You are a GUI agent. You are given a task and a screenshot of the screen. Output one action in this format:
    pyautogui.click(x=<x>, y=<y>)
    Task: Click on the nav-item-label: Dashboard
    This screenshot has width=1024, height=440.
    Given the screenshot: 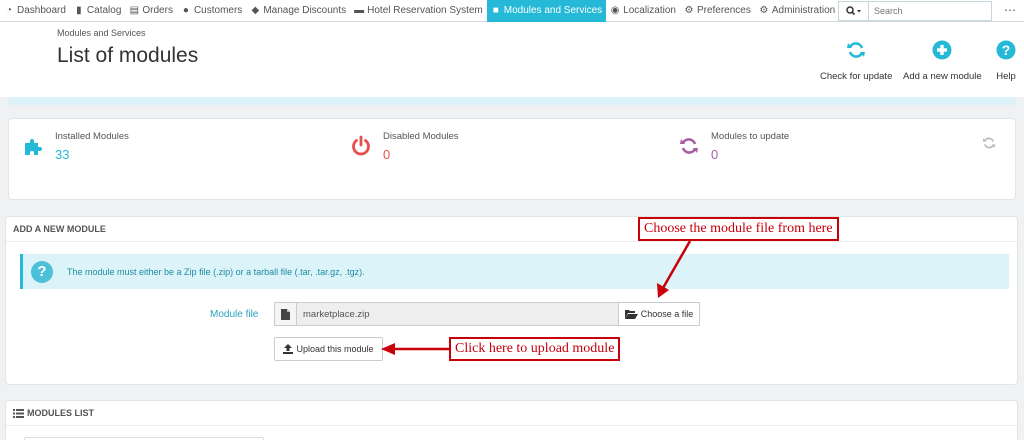 What is the action you would take?
    pyautogui.click(x=41, y=10)
    